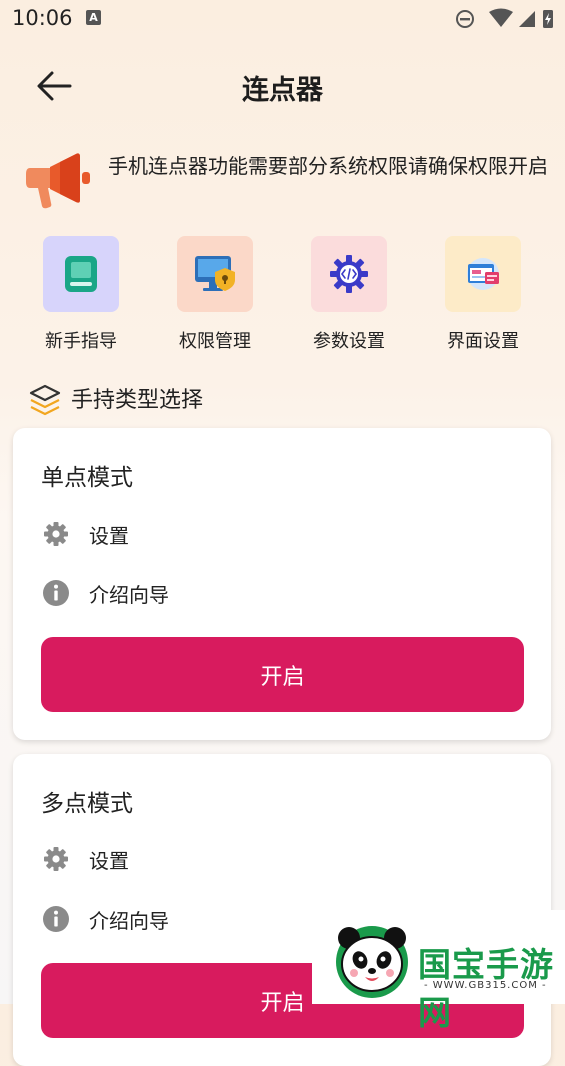 The height and width of the screenshot is (1066, 565). I want to click on feature-permission-management: 权限管理, so click(215, 294).